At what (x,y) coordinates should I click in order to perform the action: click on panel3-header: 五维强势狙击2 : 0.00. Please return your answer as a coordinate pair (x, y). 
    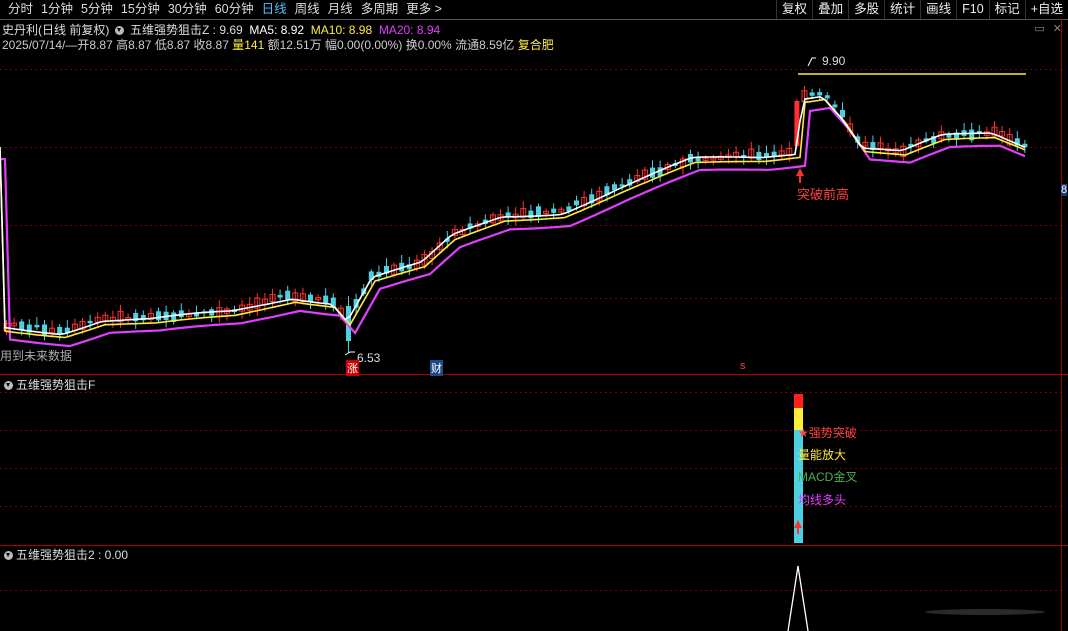
    Looking at the image, I should click on (65, 554).